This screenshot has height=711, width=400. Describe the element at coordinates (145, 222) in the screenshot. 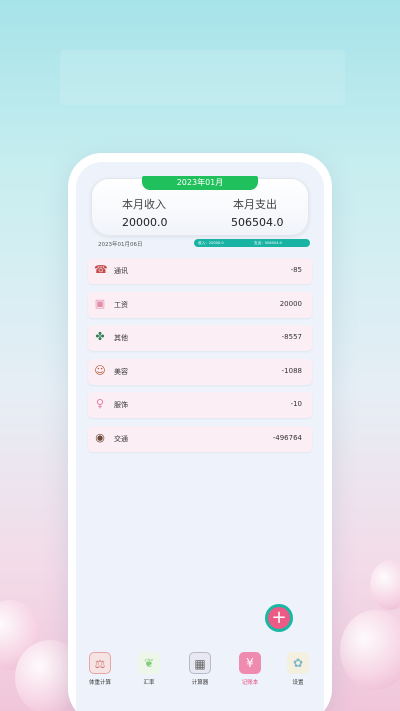

I see `income-value: 20000.0` at that location.